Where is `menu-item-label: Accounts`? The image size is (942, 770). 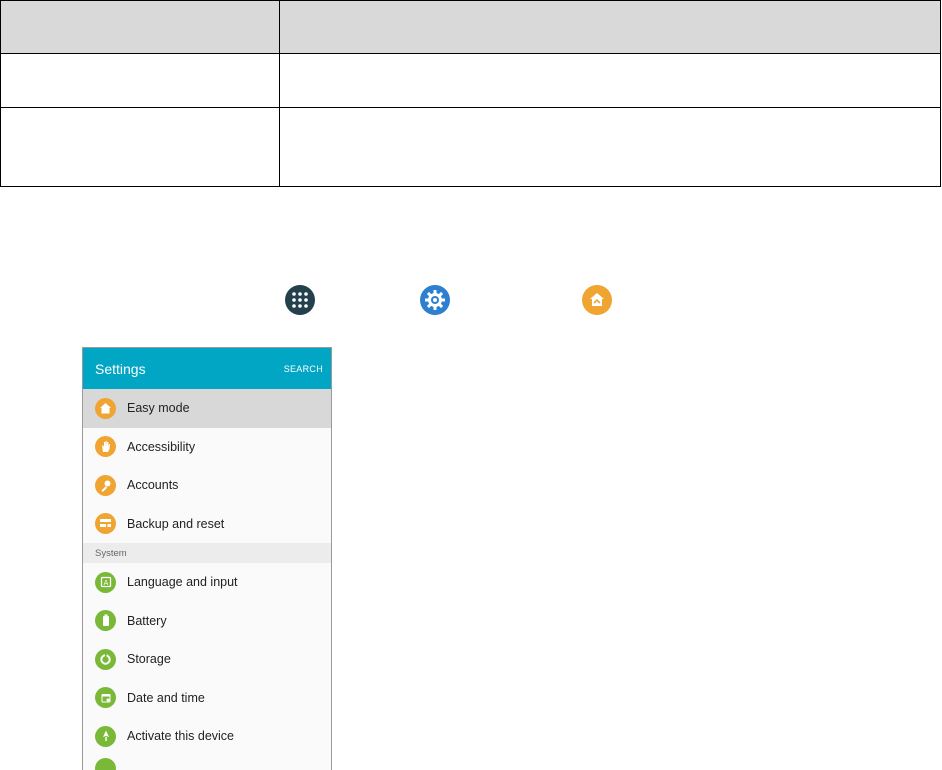 menu-item-label: Accounts is located at coordinates (152, 485).